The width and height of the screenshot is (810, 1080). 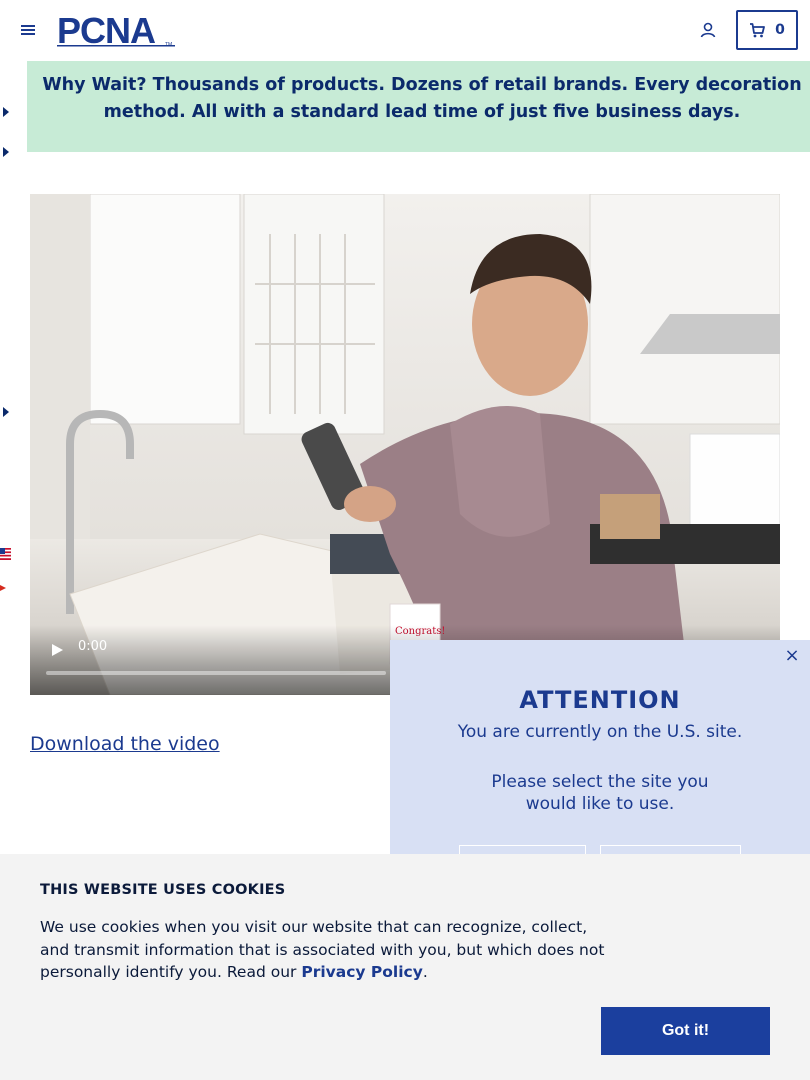 What do you see at coordinates (5, 588) in the screenshot?
I see `canada-flag-icon` at bounding box center [5, 588].